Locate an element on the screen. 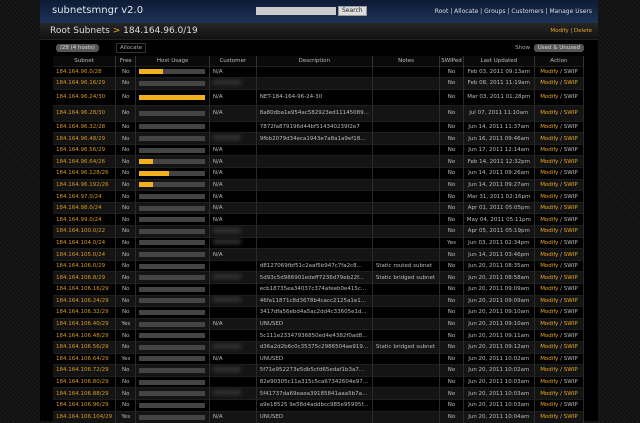 The image size is (640, 423). search-button: Search is located at coordinates (352, 11).